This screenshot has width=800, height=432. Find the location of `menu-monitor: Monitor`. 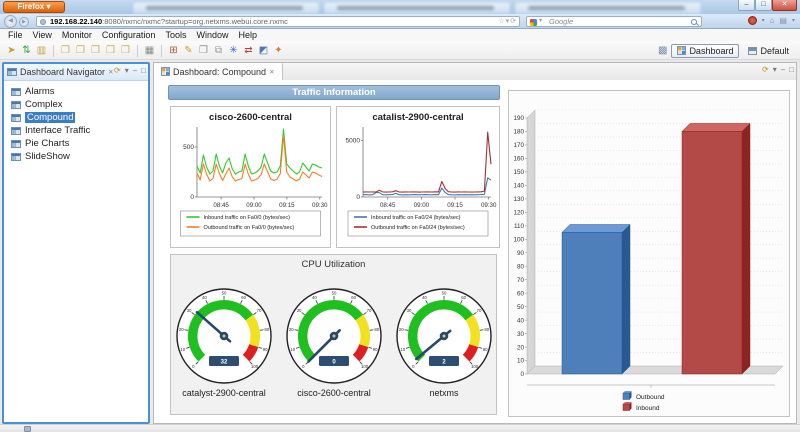

menu-monitor: Monitor is located at coordinates (77, 35).